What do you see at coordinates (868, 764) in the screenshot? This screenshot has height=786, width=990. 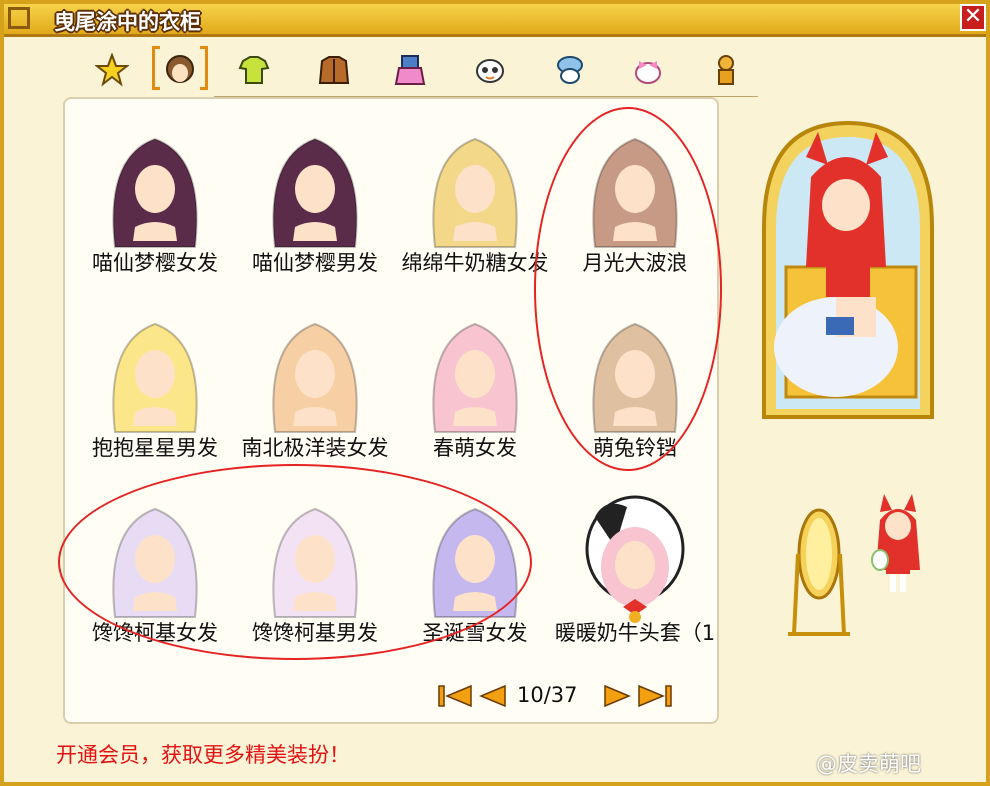 I see `watermark-text: @皮卖萌吧` at bounding box center [868, 764].